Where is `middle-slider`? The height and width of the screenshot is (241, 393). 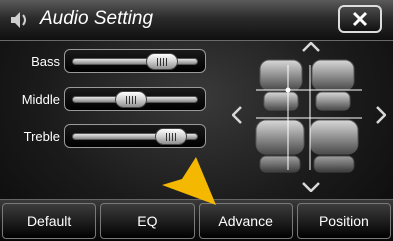 middle-slider is located at coordinates (135, 99).